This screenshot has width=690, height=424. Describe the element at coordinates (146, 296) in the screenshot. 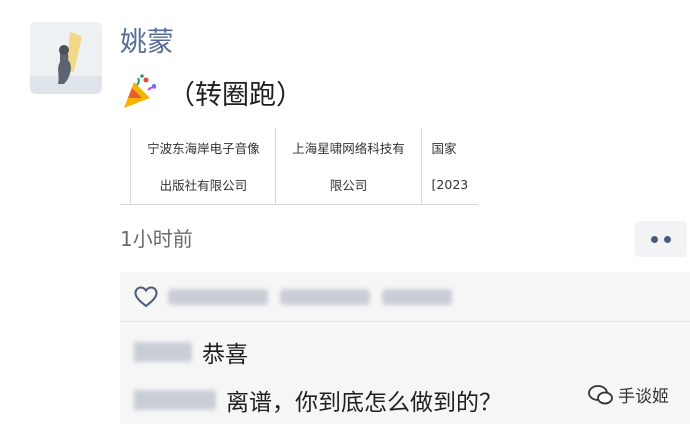

I see `heart-icon` at that location.